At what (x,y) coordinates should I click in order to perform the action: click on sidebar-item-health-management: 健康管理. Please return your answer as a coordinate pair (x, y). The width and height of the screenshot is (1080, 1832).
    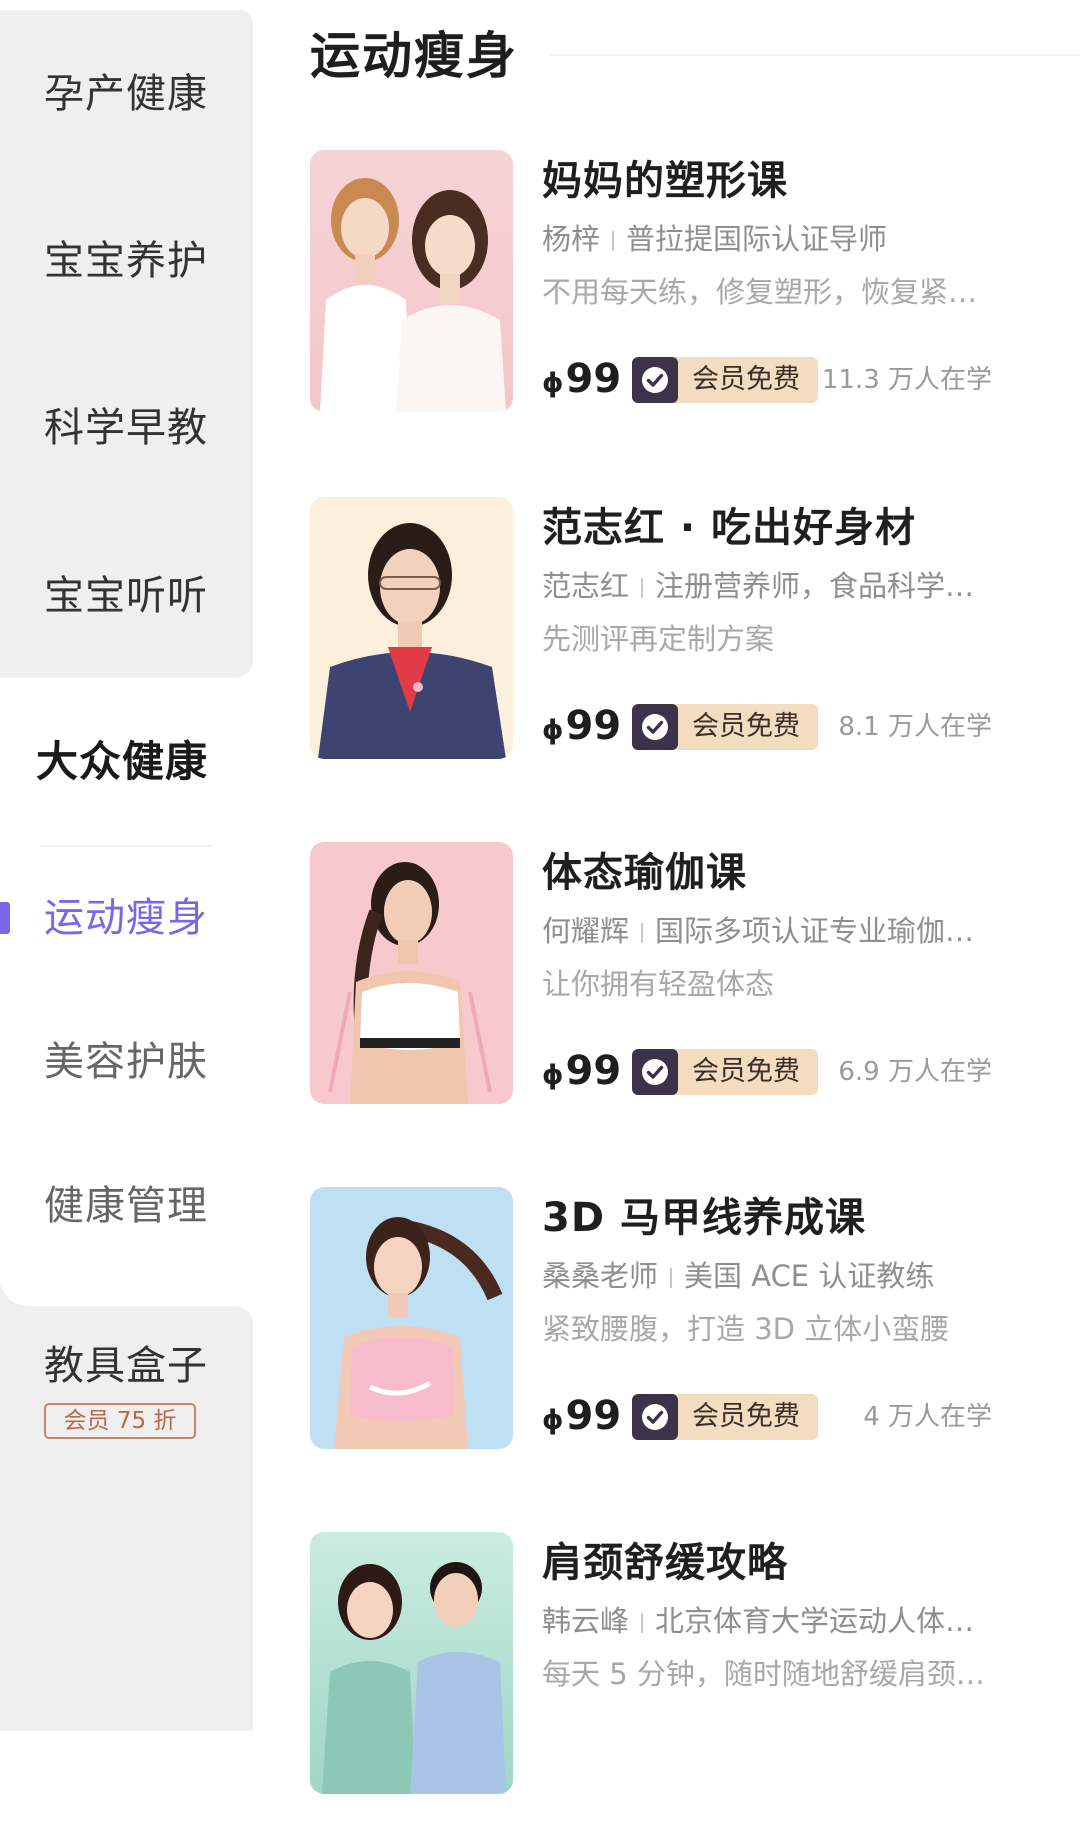
    Looking at the image, I should click on (126, 1206).